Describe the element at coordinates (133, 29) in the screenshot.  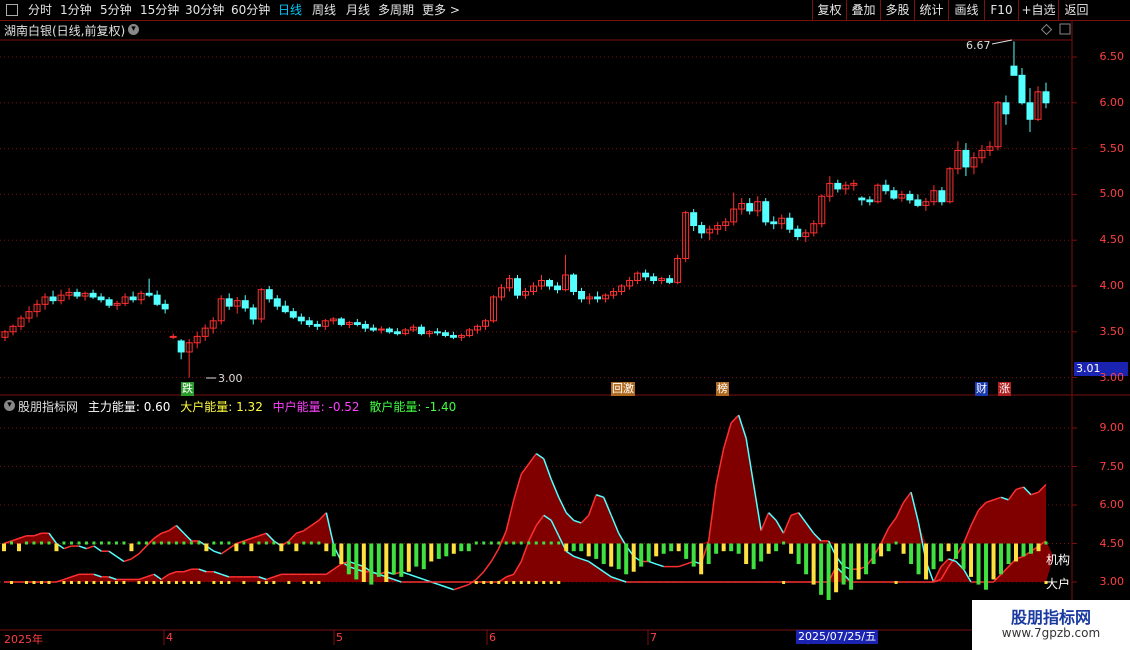
I see `chevron-down-icon: ▾` at that location.